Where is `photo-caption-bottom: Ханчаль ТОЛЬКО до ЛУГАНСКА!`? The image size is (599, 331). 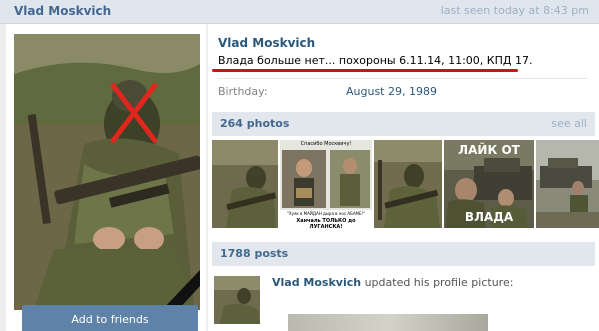
photo-caption-bottom: Ханчаль ТОЛЬКО до ЛУГАНСКА! is located at coordinates (326, 223).